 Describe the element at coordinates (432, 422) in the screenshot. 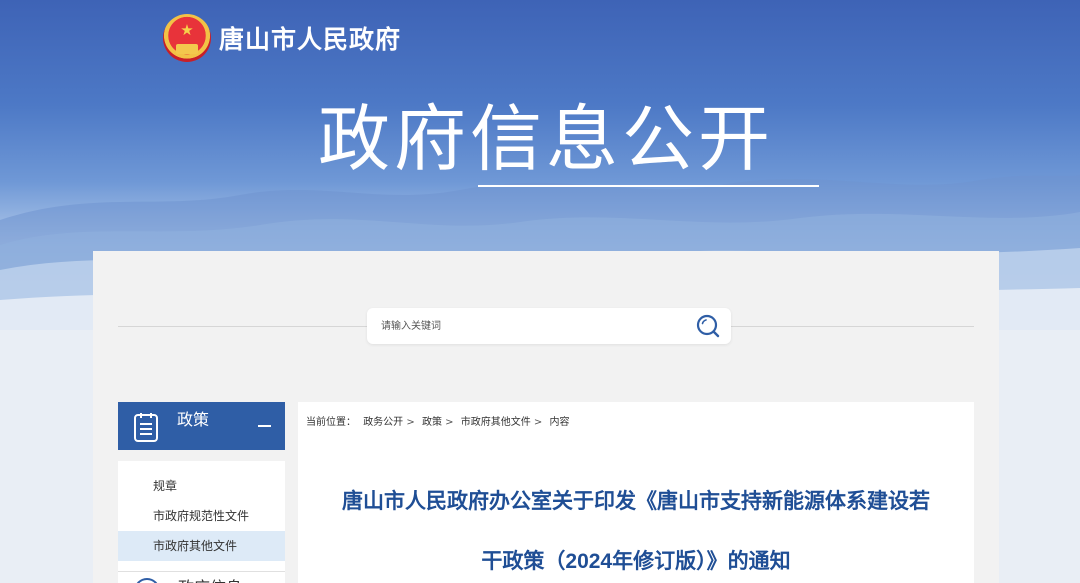

I see `breadcrumb-link: 政策` at that location.